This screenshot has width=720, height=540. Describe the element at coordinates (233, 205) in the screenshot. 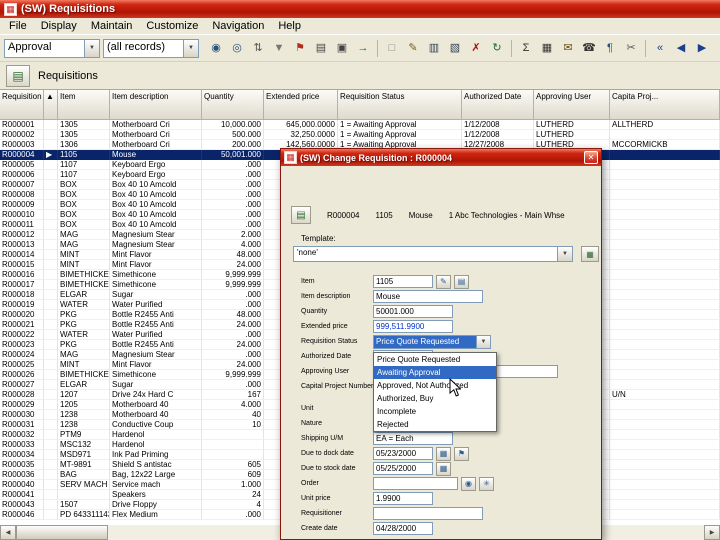

I see `cell: .000` at that location.